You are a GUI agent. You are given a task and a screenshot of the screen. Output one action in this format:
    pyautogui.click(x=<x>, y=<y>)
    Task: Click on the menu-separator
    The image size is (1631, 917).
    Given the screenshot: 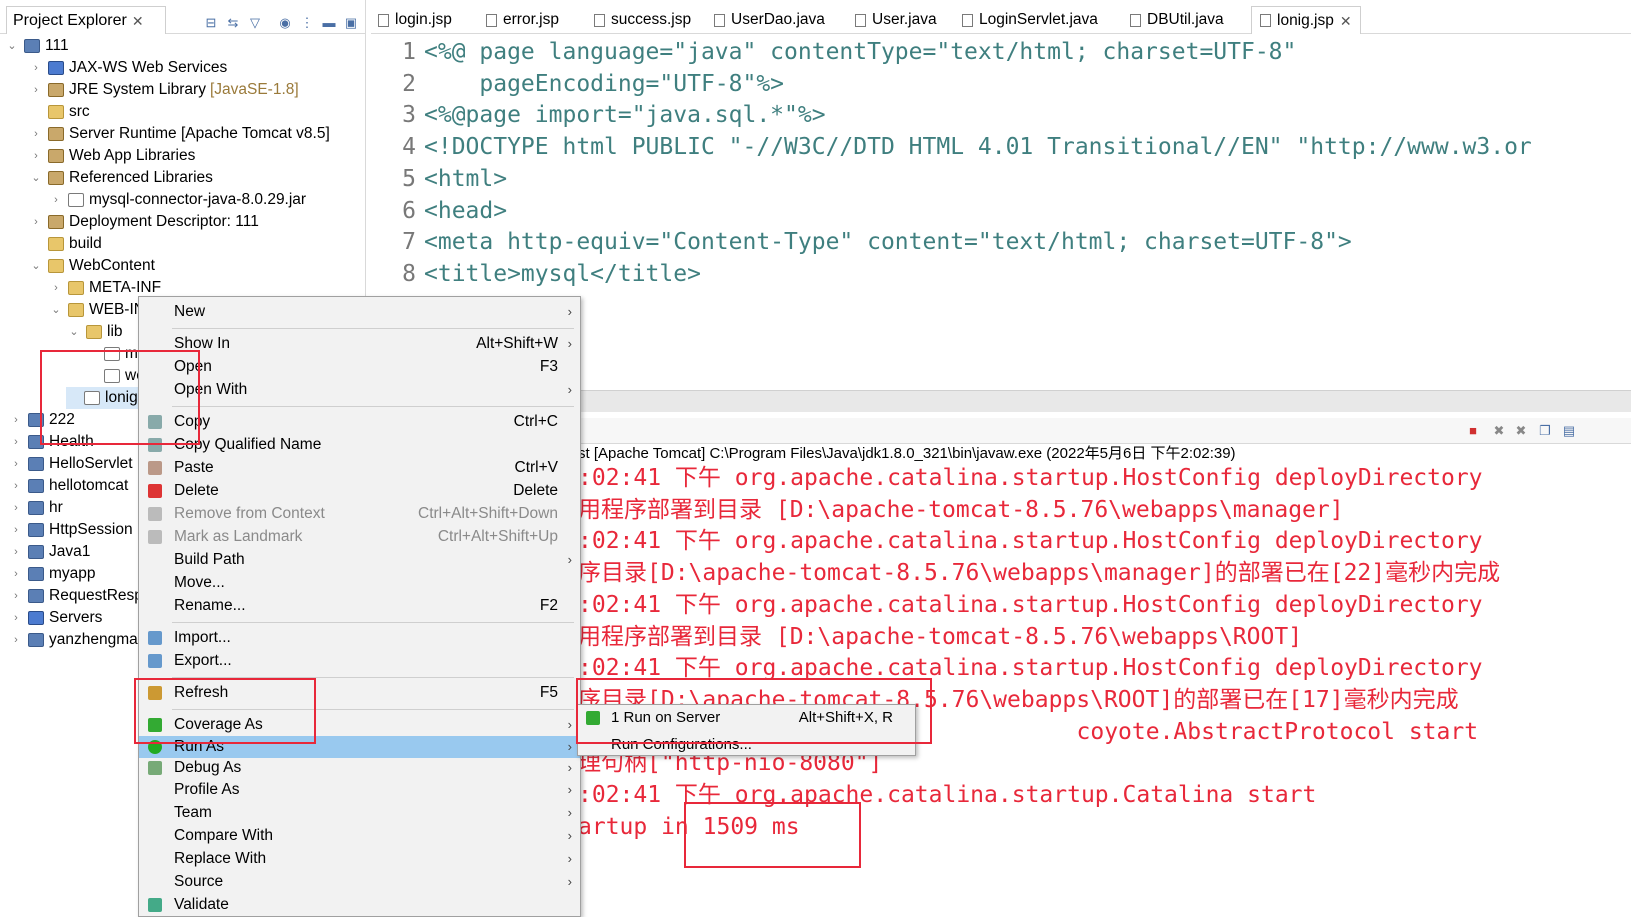 What is the action you would take?
    pyautogui.click(x=373, y=328)
    